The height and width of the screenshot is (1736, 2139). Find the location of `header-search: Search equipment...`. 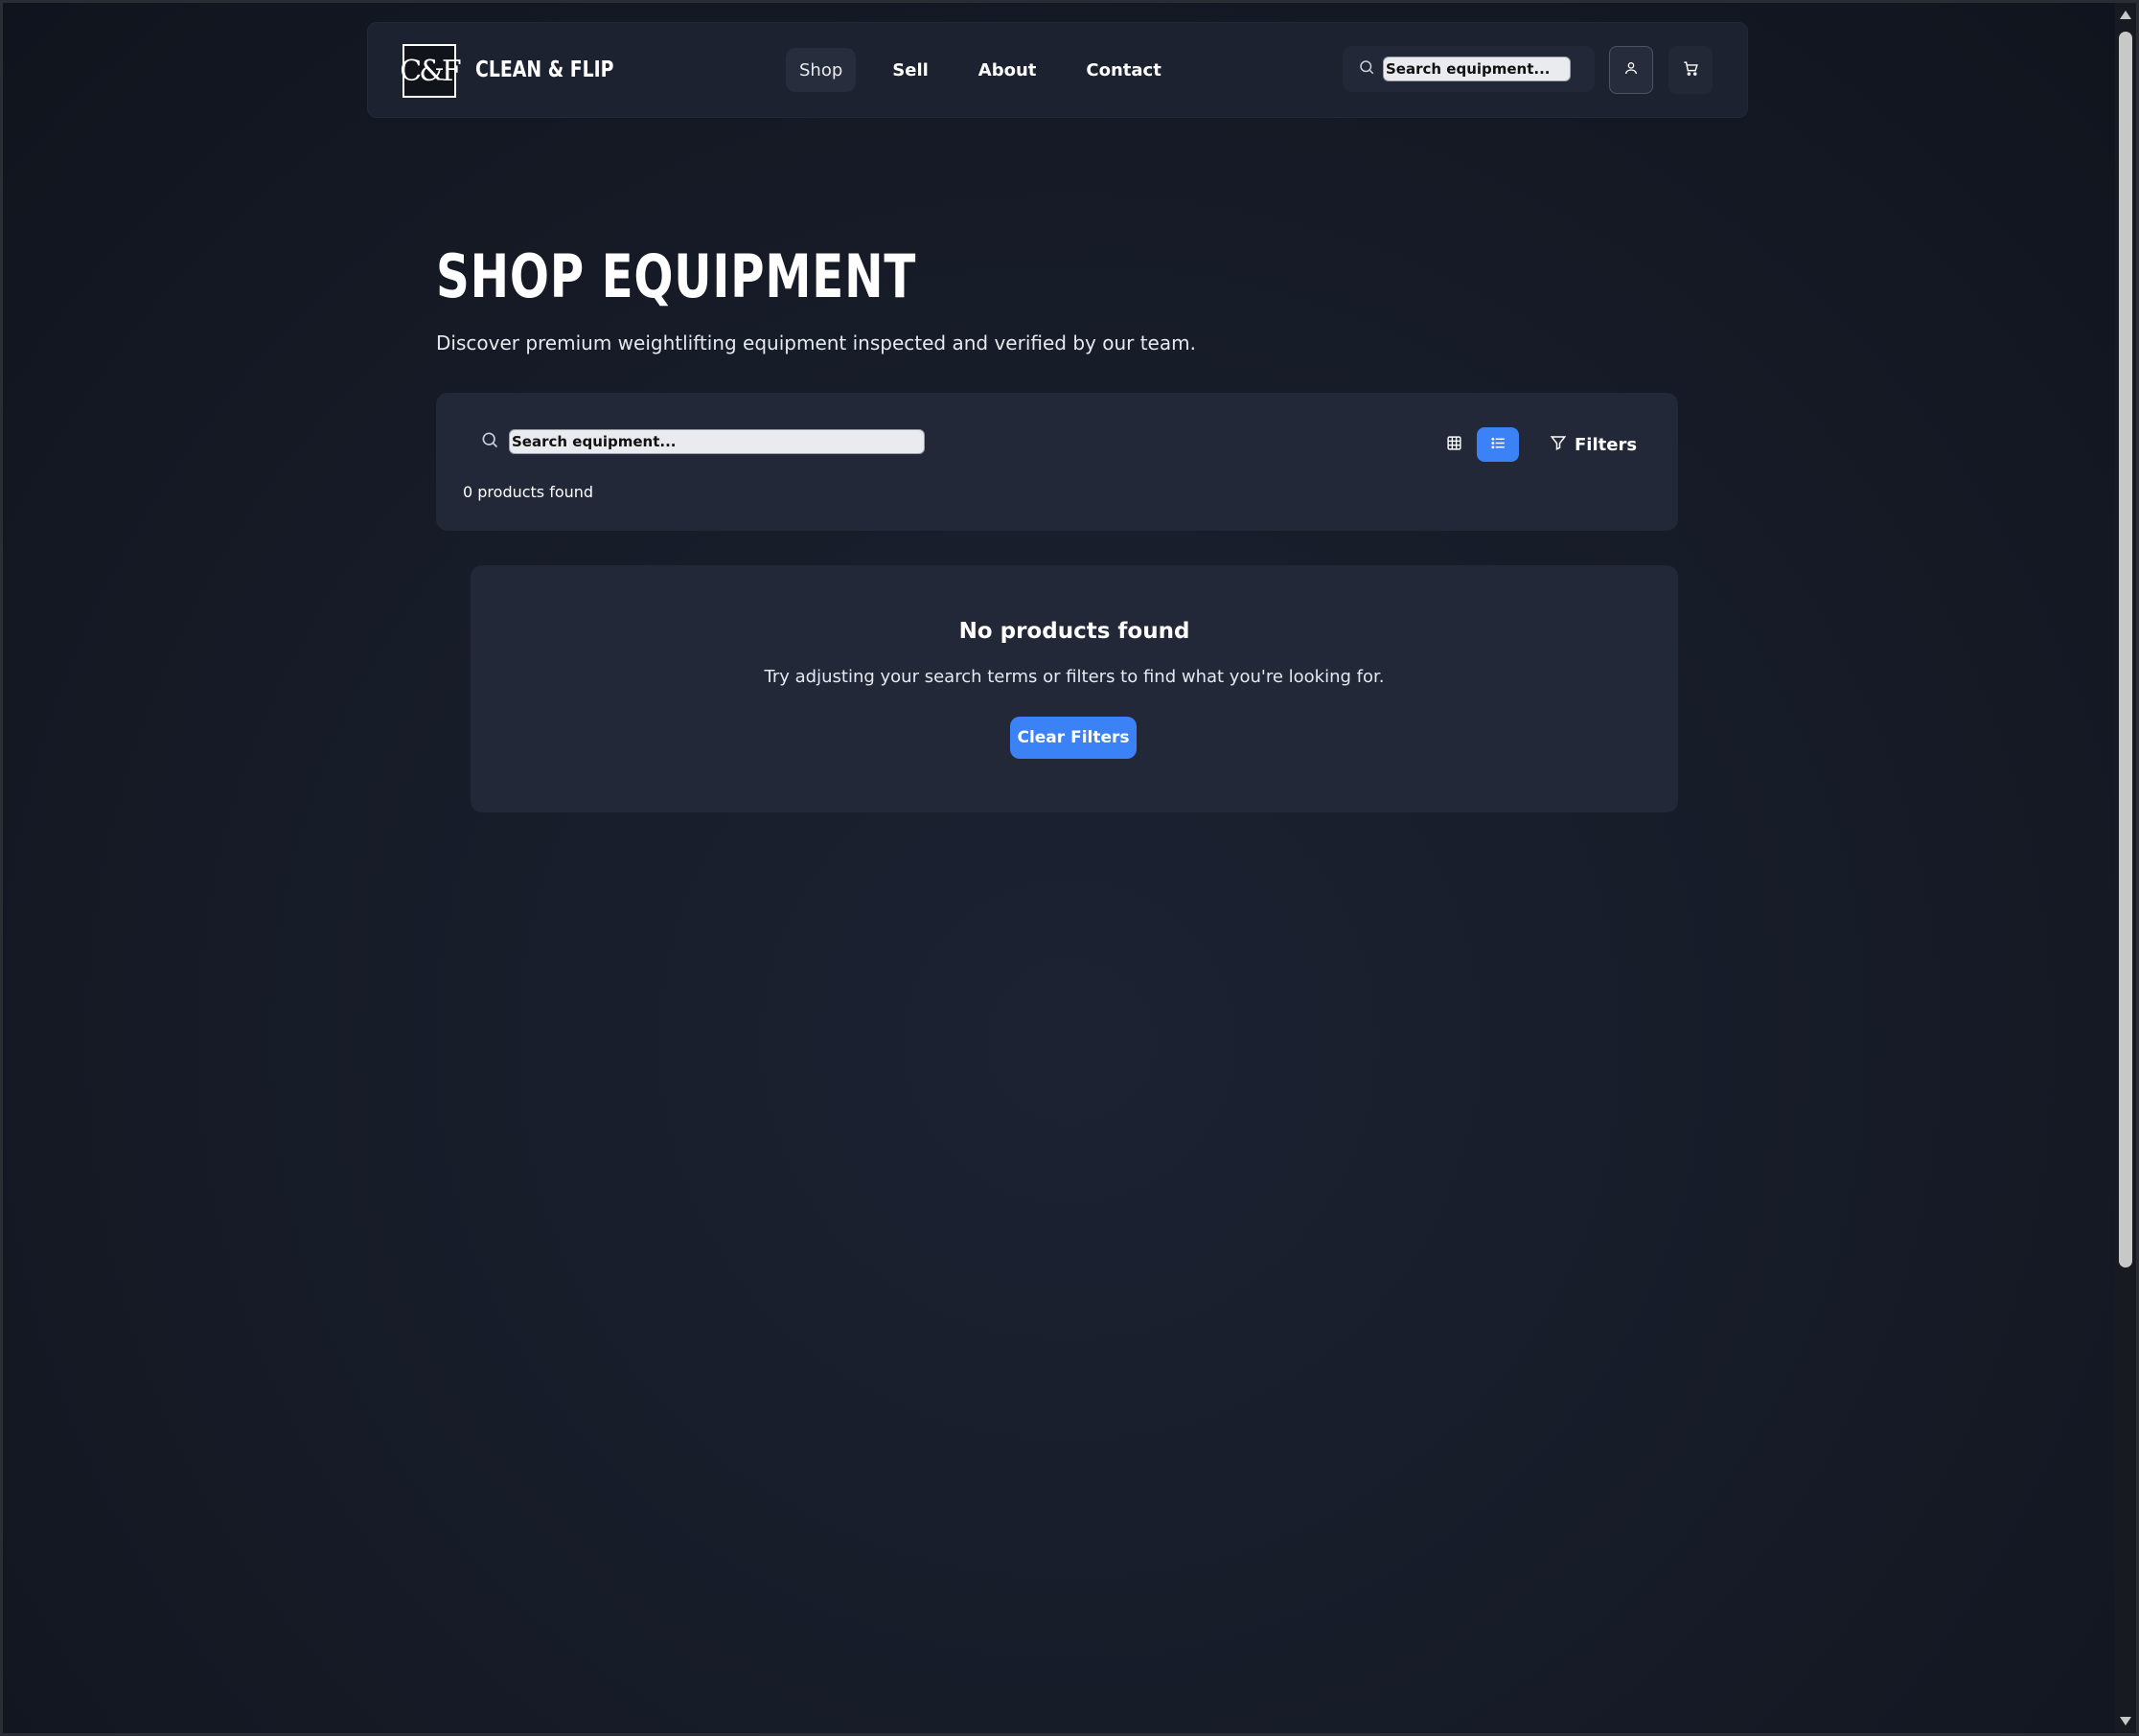

header-search: Search equipment... is located at coordinates (1469, 69).